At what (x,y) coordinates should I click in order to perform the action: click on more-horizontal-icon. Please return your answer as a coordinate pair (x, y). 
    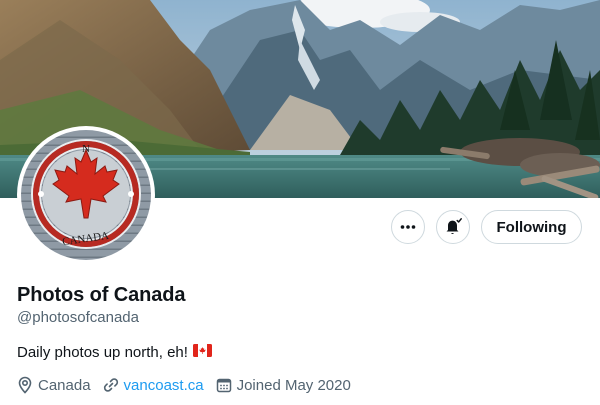
    Looking at the image, I should click on (408, 227).